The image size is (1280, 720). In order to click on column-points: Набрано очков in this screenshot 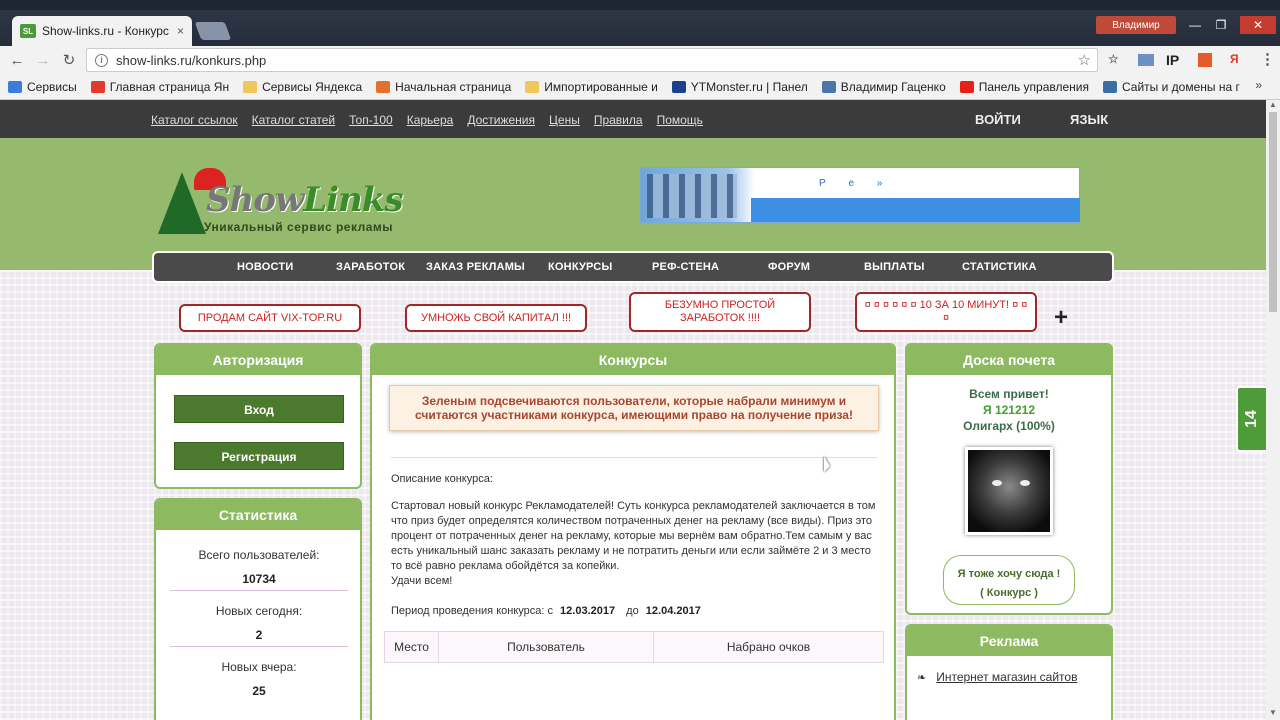, I will do `click(768, 647)`.